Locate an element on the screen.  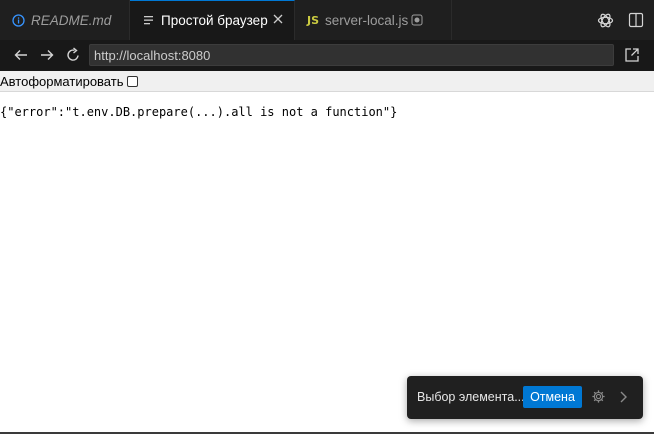
js-file-icon: JS is located at coordinates (313, 20).